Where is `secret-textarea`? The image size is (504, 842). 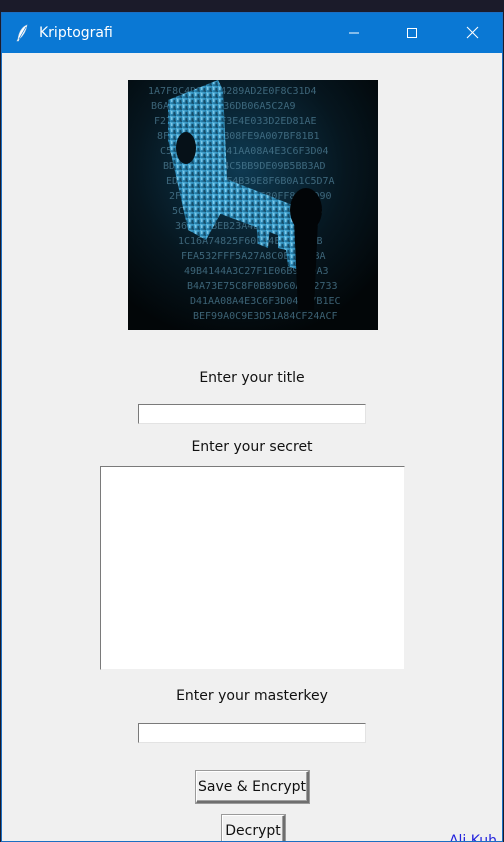
secret-textarea is located at coordinates (252, 568).